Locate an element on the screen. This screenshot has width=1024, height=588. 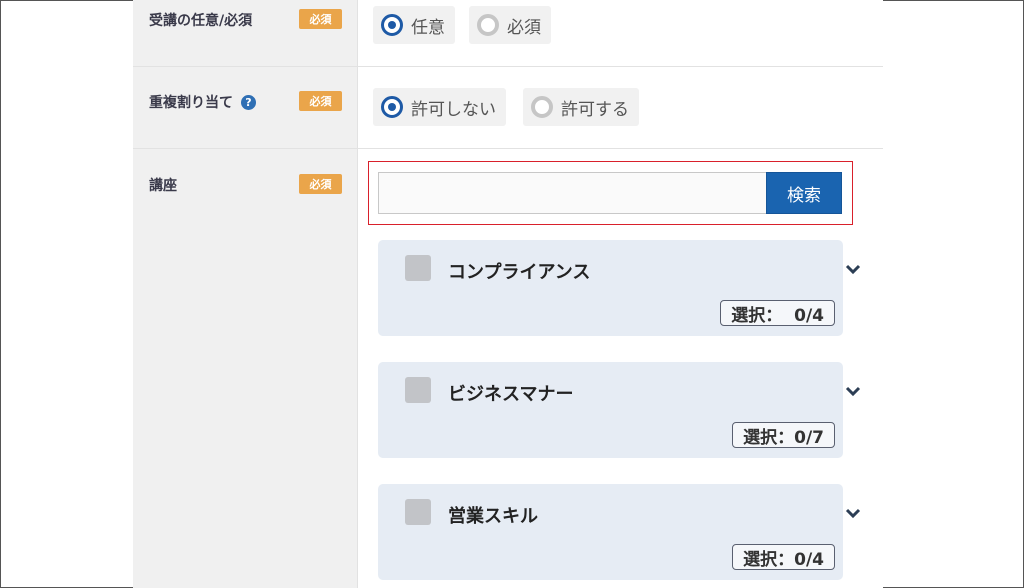
course-title: ビジネスマナー is located at coordinates (511, 394).